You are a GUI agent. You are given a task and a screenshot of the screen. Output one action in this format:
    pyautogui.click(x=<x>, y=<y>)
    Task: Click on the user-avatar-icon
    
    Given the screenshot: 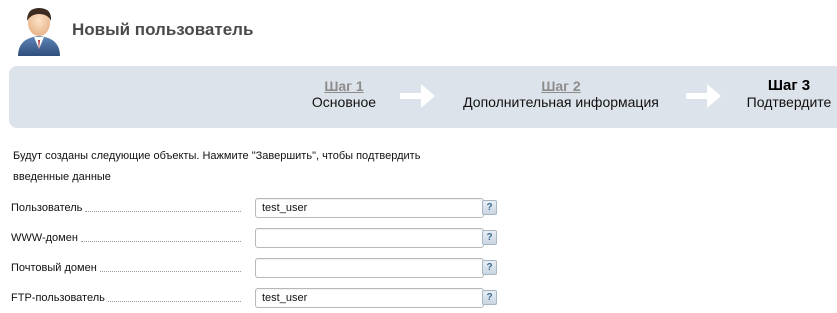 What is the action you would take?
    pyautogui.click(x=39, y=32)
    